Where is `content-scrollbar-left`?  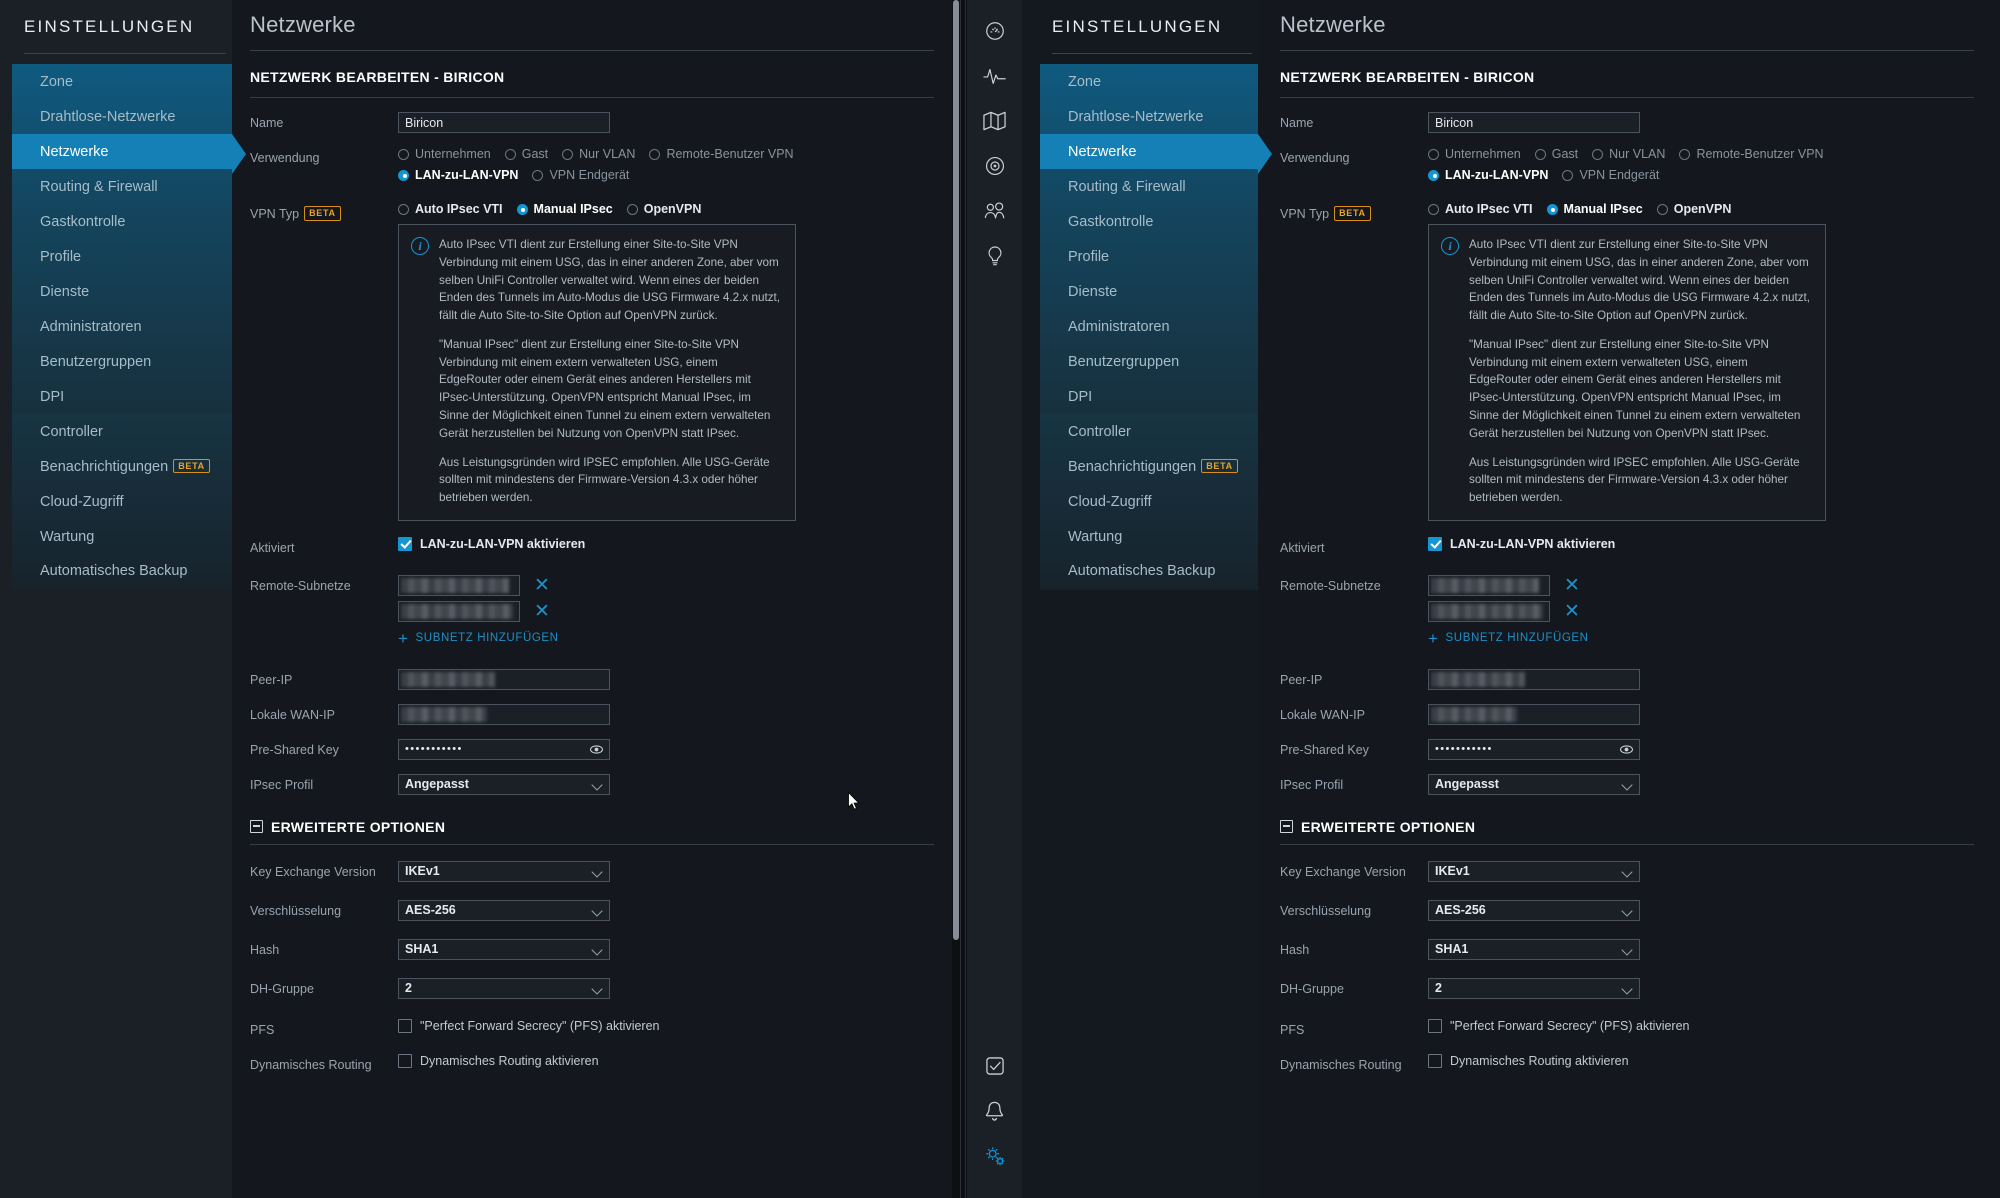 content-scrollbar-left is located at coordinates (956, 599).